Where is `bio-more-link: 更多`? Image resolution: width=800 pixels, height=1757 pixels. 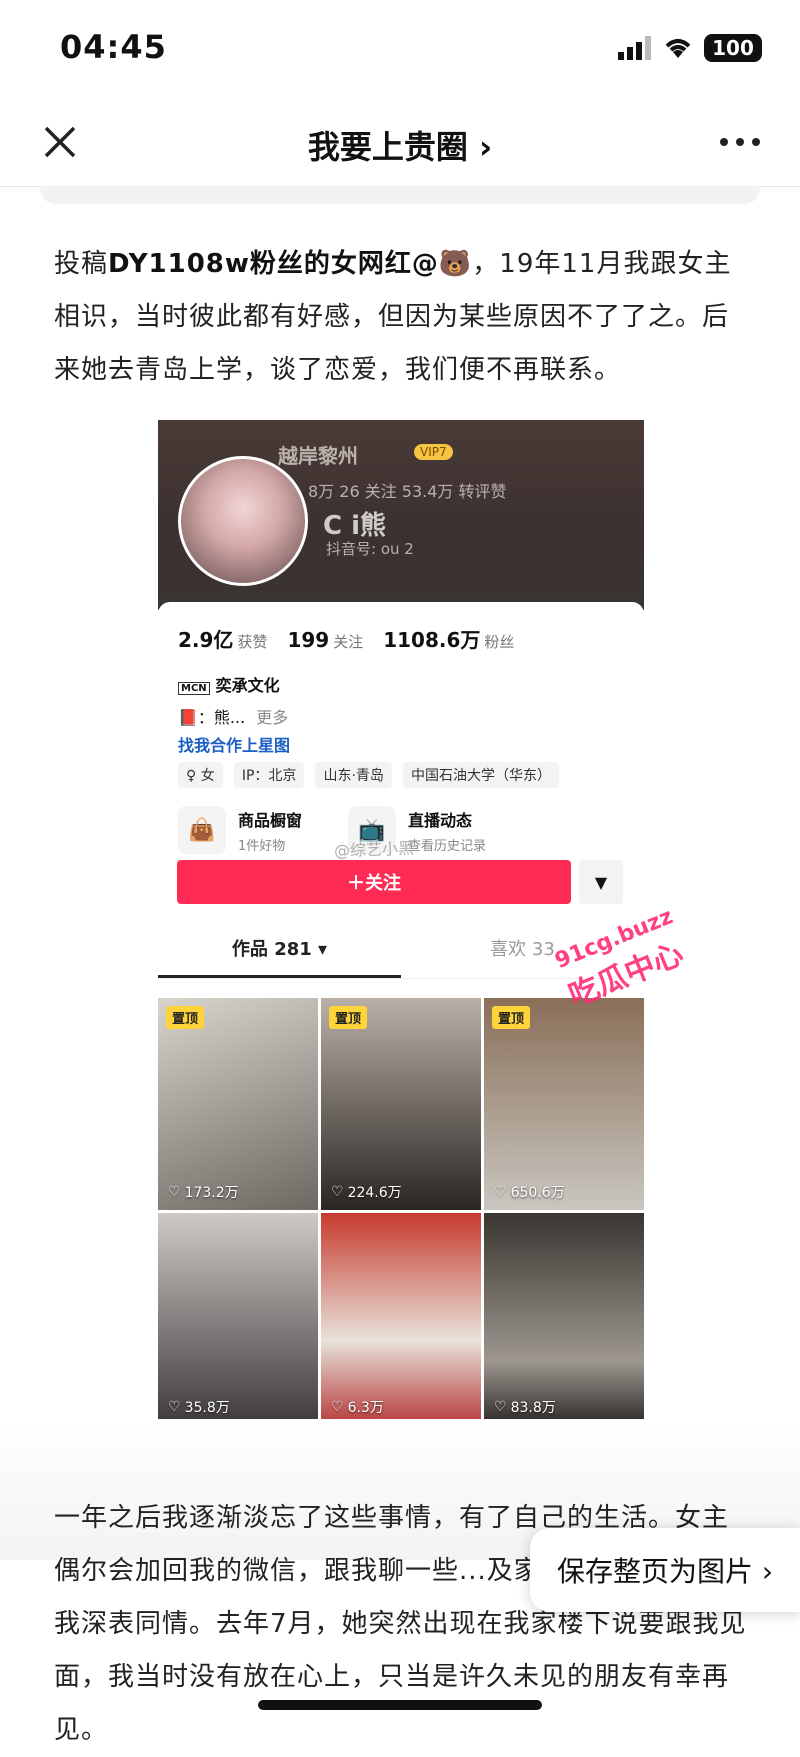 bio-more-link: 更多 is located at coordinates (272, 717).